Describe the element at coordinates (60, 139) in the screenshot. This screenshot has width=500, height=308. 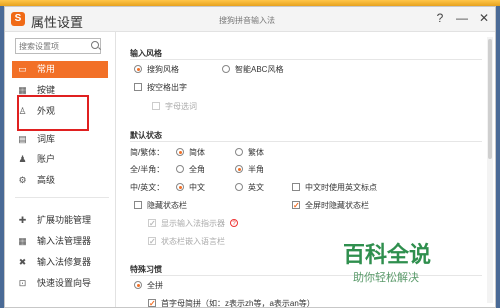
I see `sidebar-item-dictionary: ▤ 词库` at that location.